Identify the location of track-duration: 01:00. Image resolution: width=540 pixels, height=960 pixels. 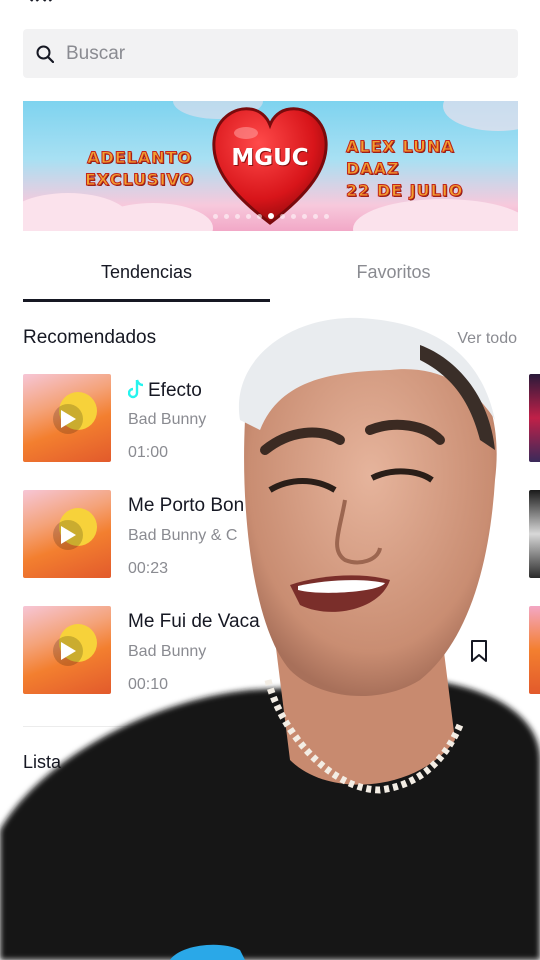
(148, 452).